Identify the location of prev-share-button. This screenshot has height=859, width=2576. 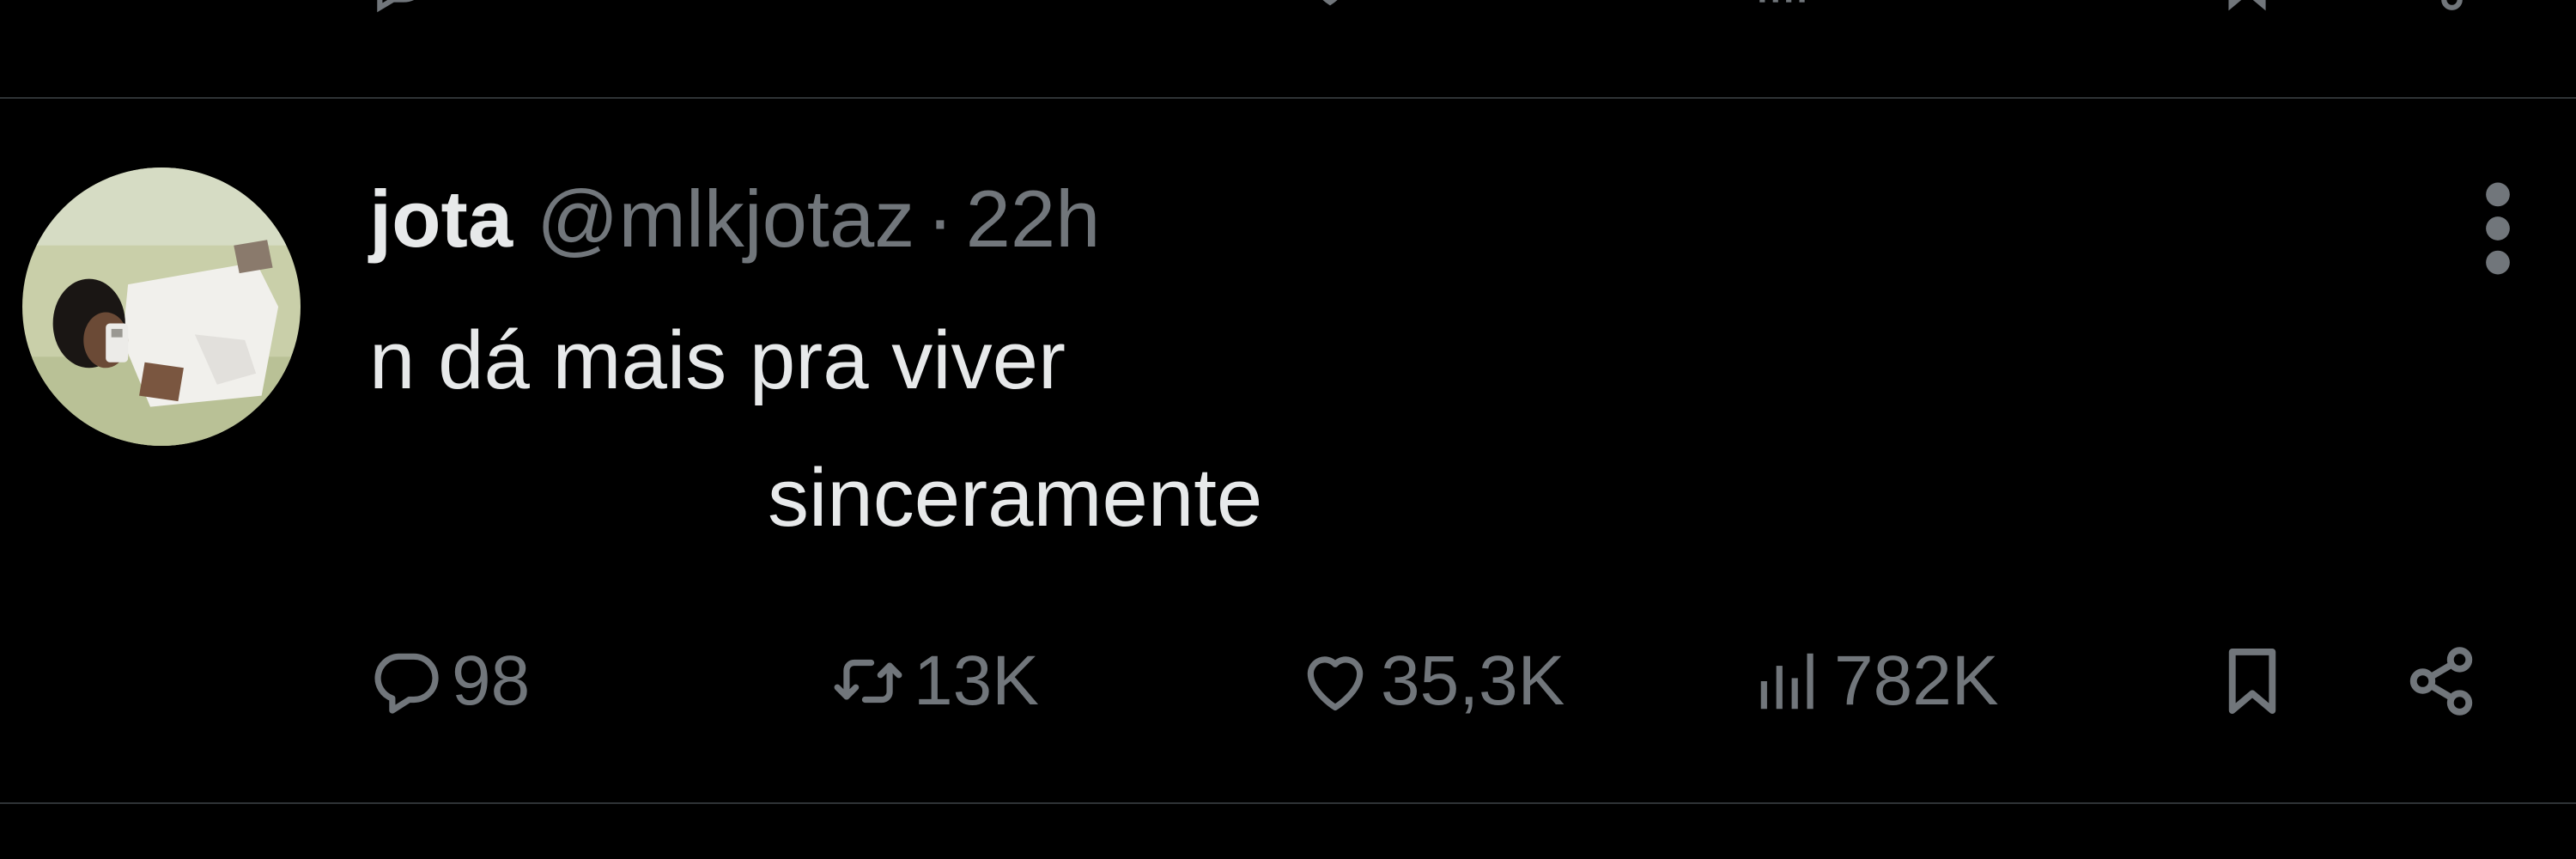
(2436, 8).